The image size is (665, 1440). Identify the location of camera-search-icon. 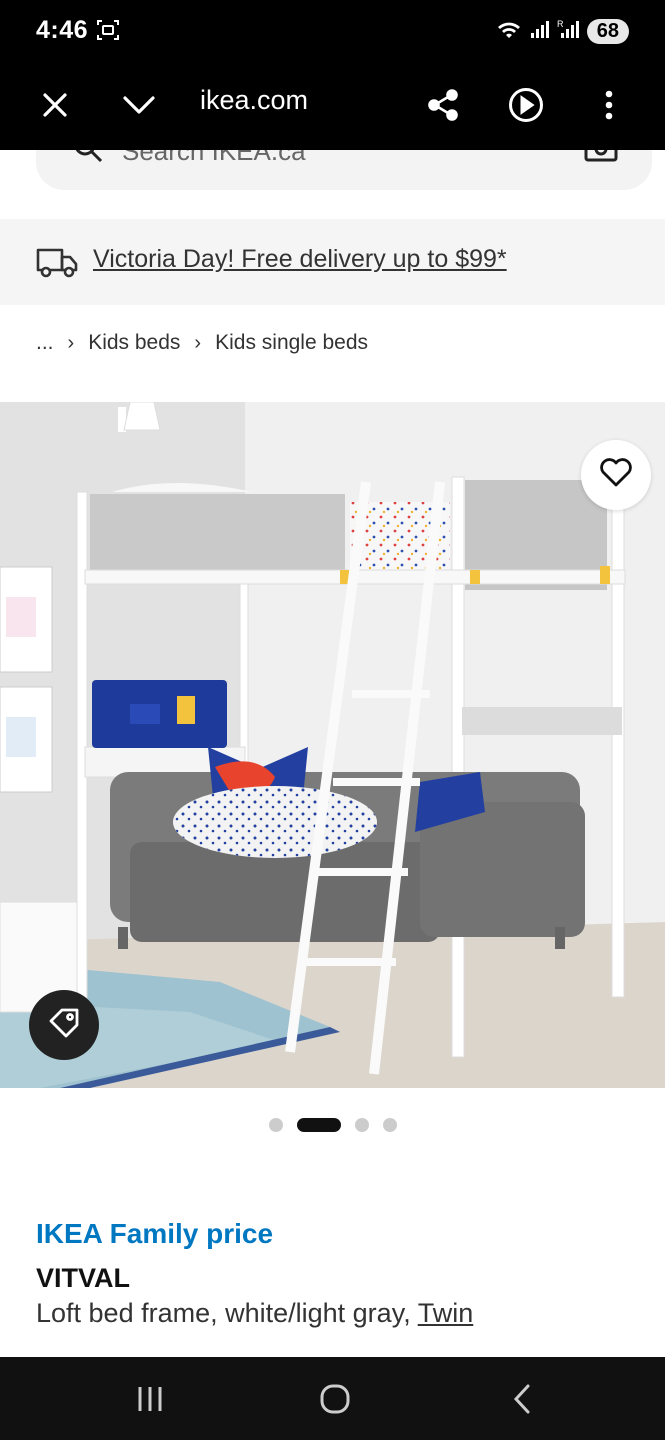
(601, 158).